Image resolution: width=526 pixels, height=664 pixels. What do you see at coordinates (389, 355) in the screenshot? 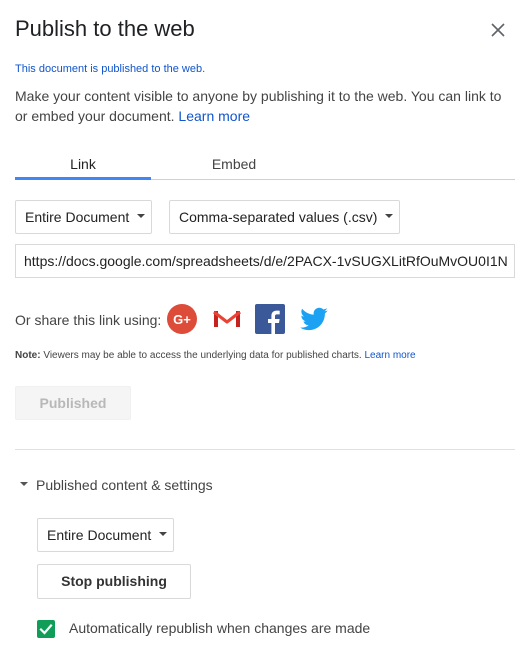
I see `note-learn-more-link: Learn more` at bounding box center [389, 355].